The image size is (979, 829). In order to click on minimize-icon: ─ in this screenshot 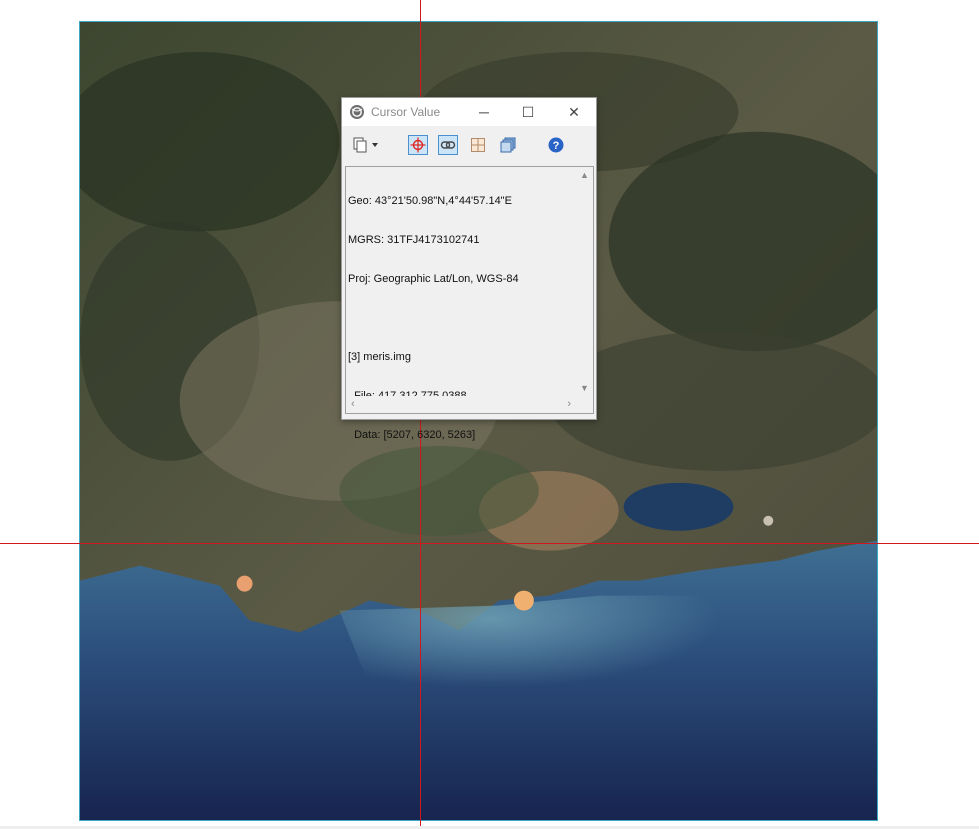, I will do `click(484, 112)`.